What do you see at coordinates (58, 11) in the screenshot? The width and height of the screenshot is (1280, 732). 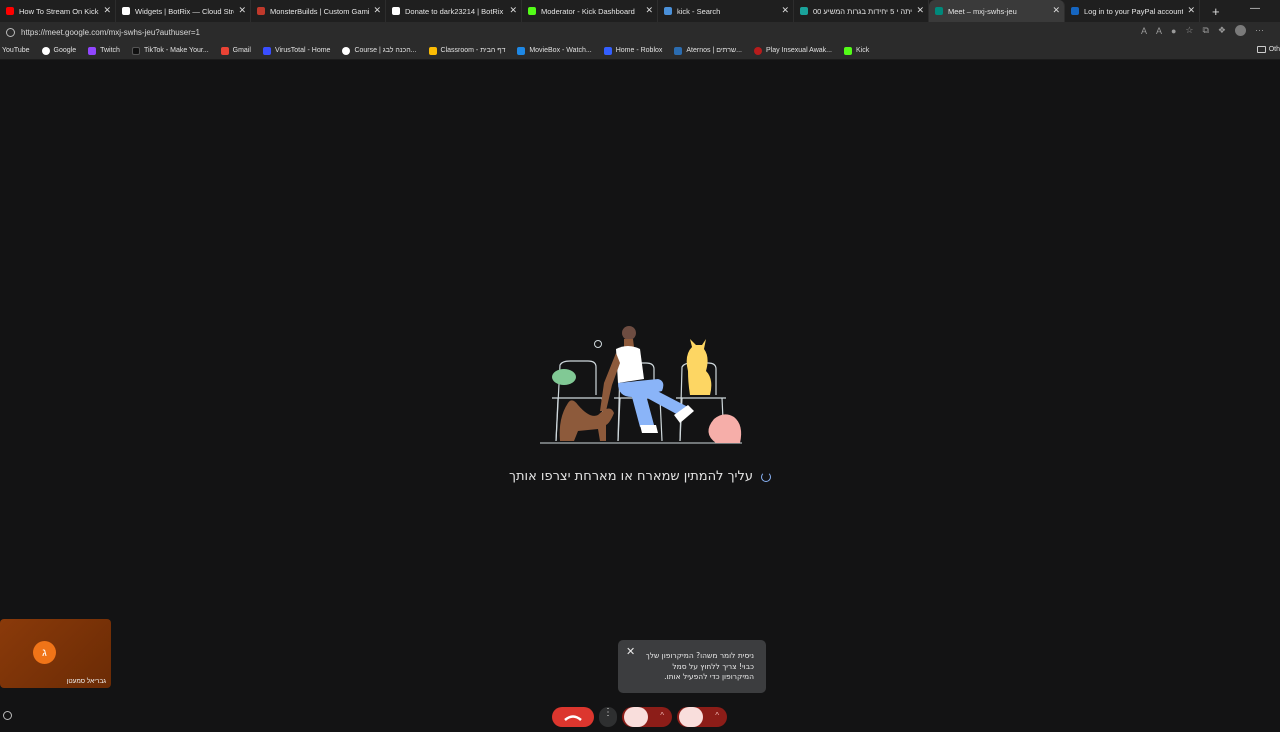 I see `browser-tab: How To Stream On Kick (For Beginners) ✕` at bounding box center [58, 11].